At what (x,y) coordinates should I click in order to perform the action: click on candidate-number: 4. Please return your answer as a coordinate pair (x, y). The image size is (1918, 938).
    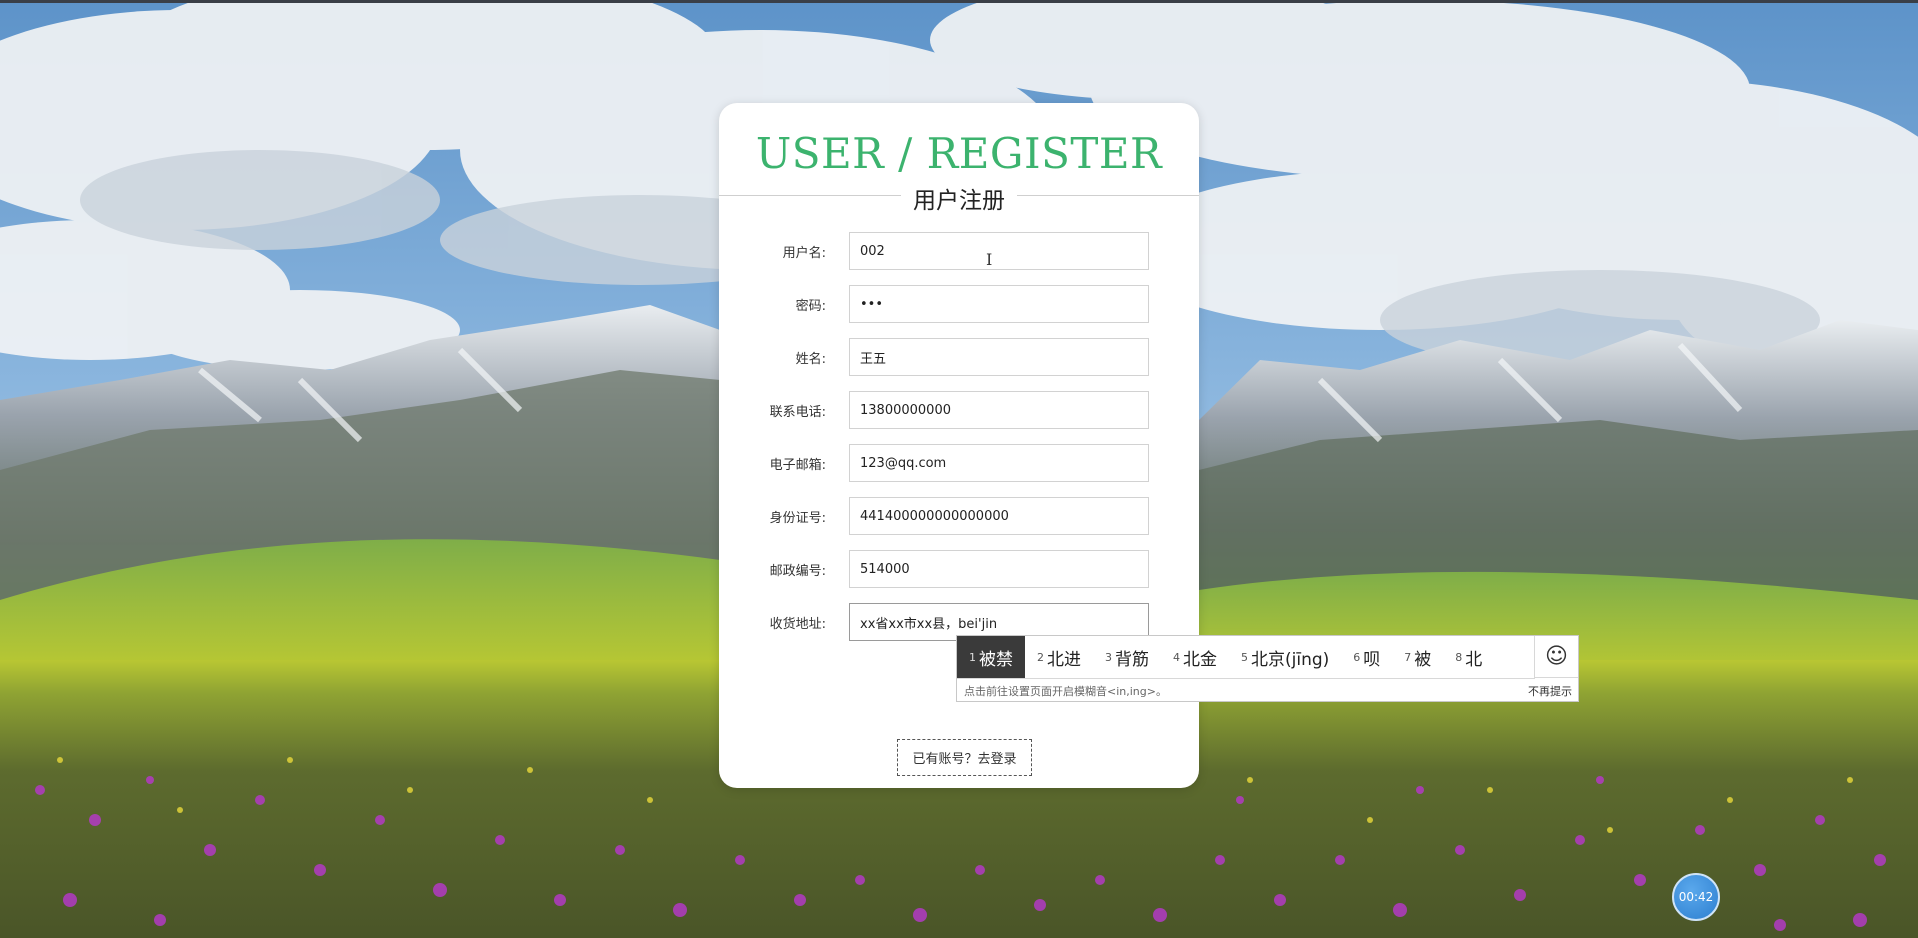
    Looking at the image, I should click on (1176, 657).